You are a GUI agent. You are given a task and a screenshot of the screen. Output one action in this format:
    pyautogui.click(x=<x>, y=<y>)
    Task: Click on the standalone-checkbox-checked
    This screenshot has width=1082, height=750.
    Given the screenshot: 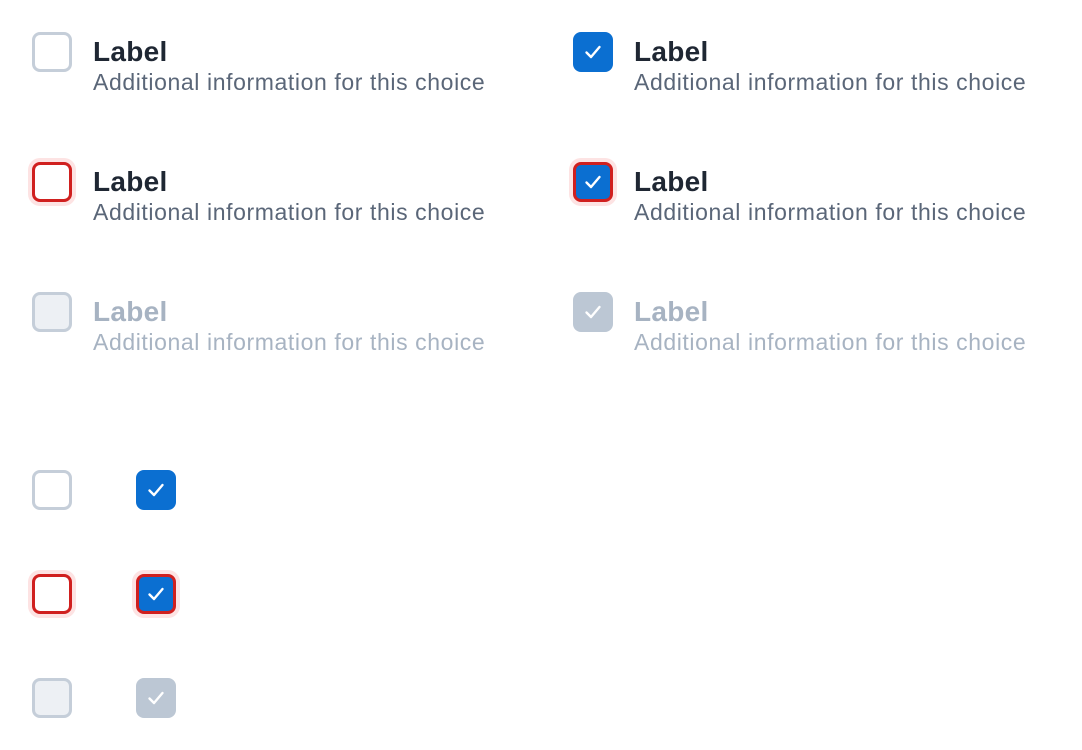 What is the action you would take?
    pyautogui.click(x=156, y=490)
    